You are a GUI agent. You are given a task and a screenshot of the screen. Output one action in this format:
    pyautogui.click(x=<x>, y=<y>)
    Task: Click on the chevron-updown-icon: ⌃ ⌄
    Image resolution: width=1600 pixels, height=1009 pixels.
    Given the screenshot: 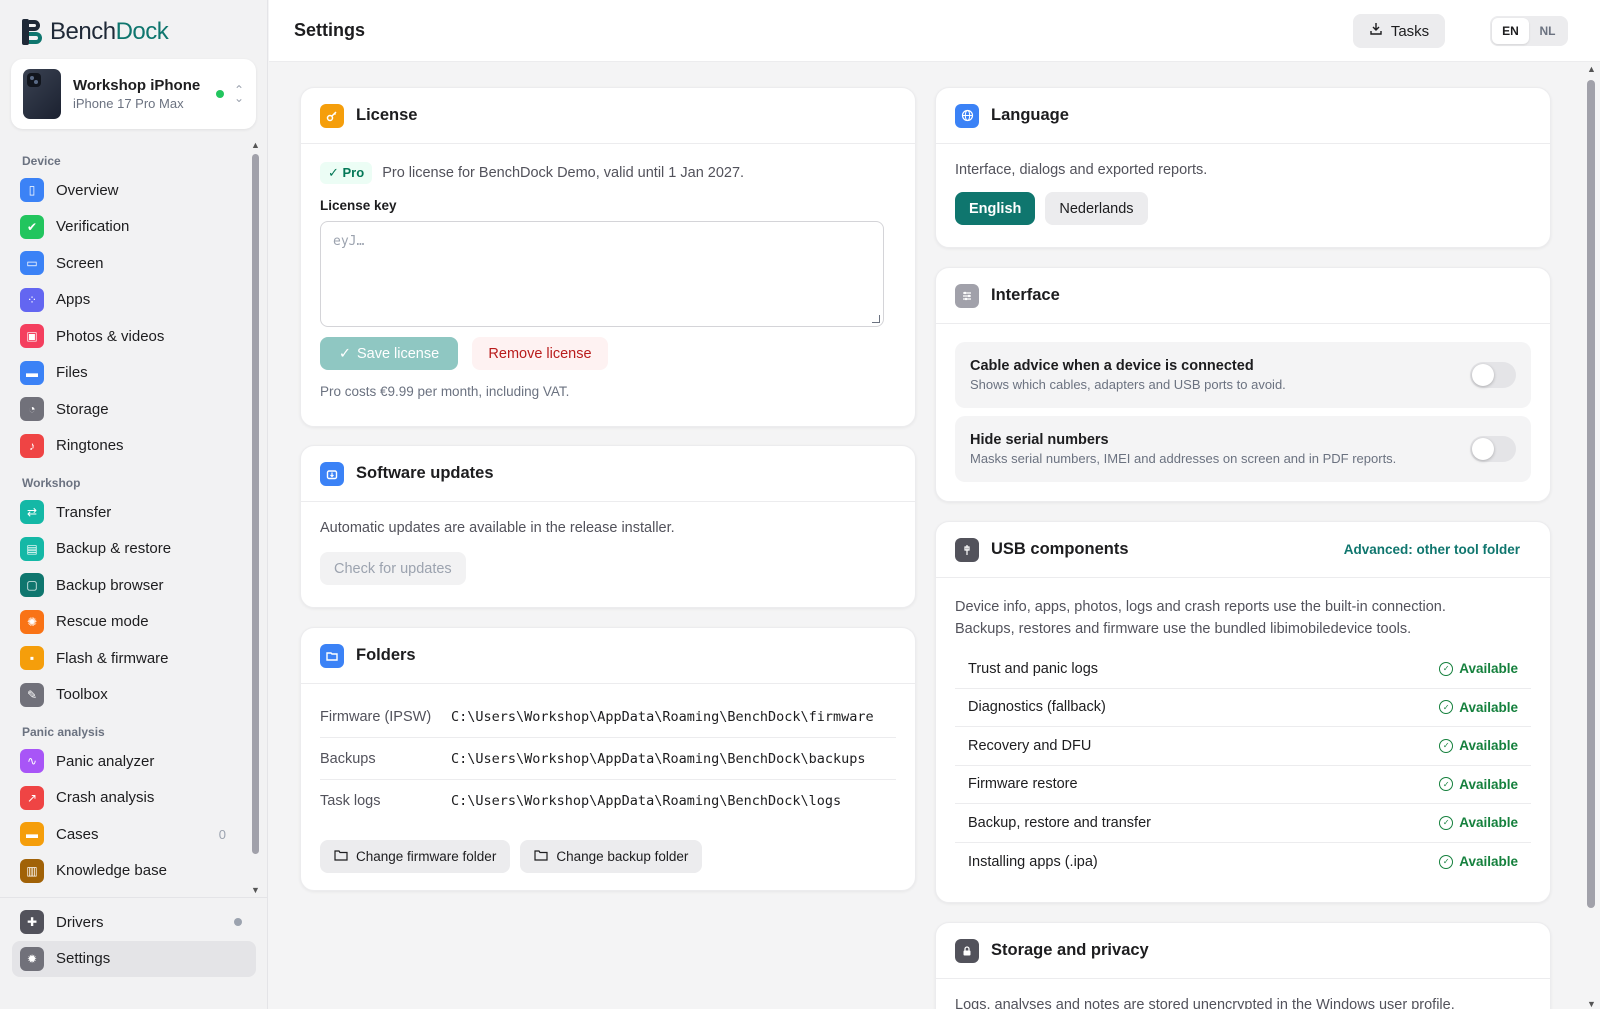 What is the action you would take?
    pyautogui.click(x=238, y=94)
    